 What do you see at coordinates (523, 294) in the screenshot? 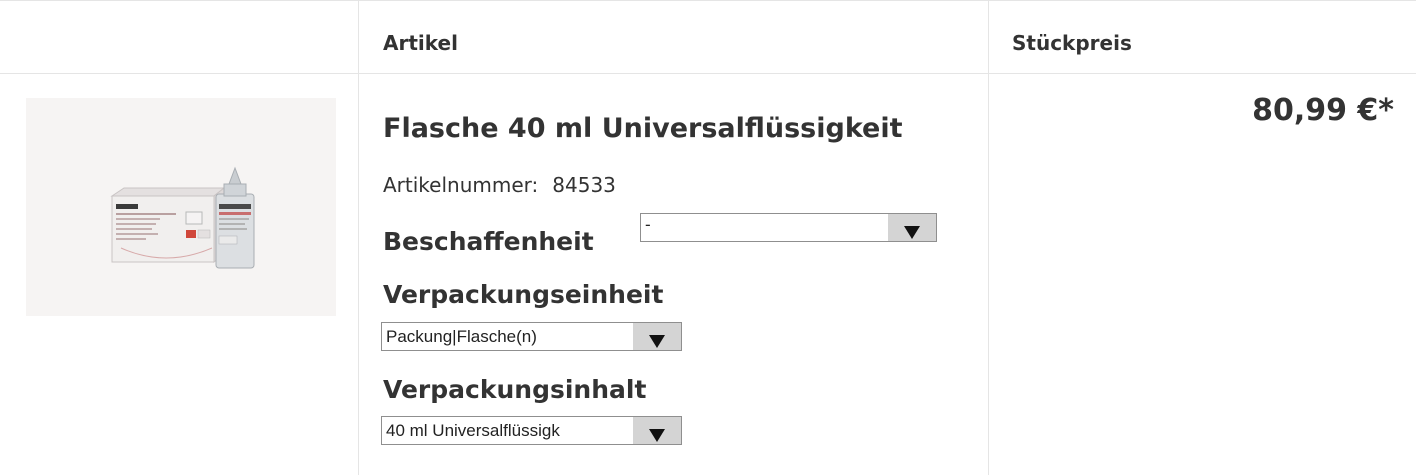
I see `verpackungseinheit-label: Verpackungseinheit` at bounding box center [523, 294].